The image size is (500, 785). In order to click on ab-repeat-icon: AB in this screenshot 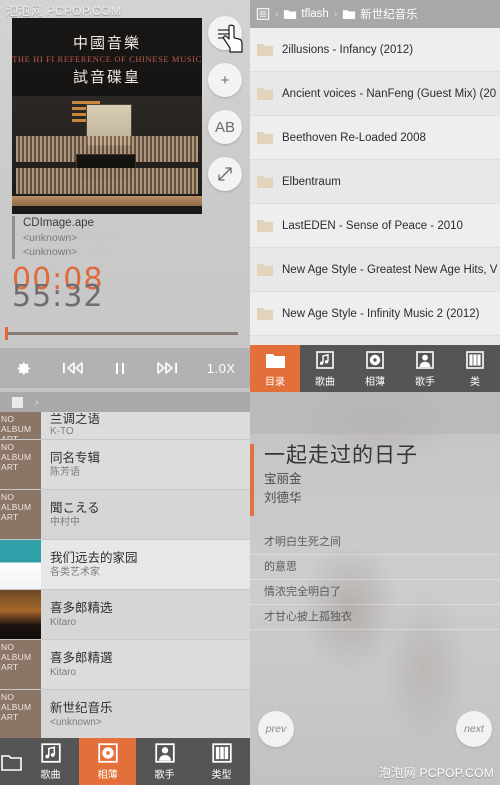, I will do `click(225, 127)`.